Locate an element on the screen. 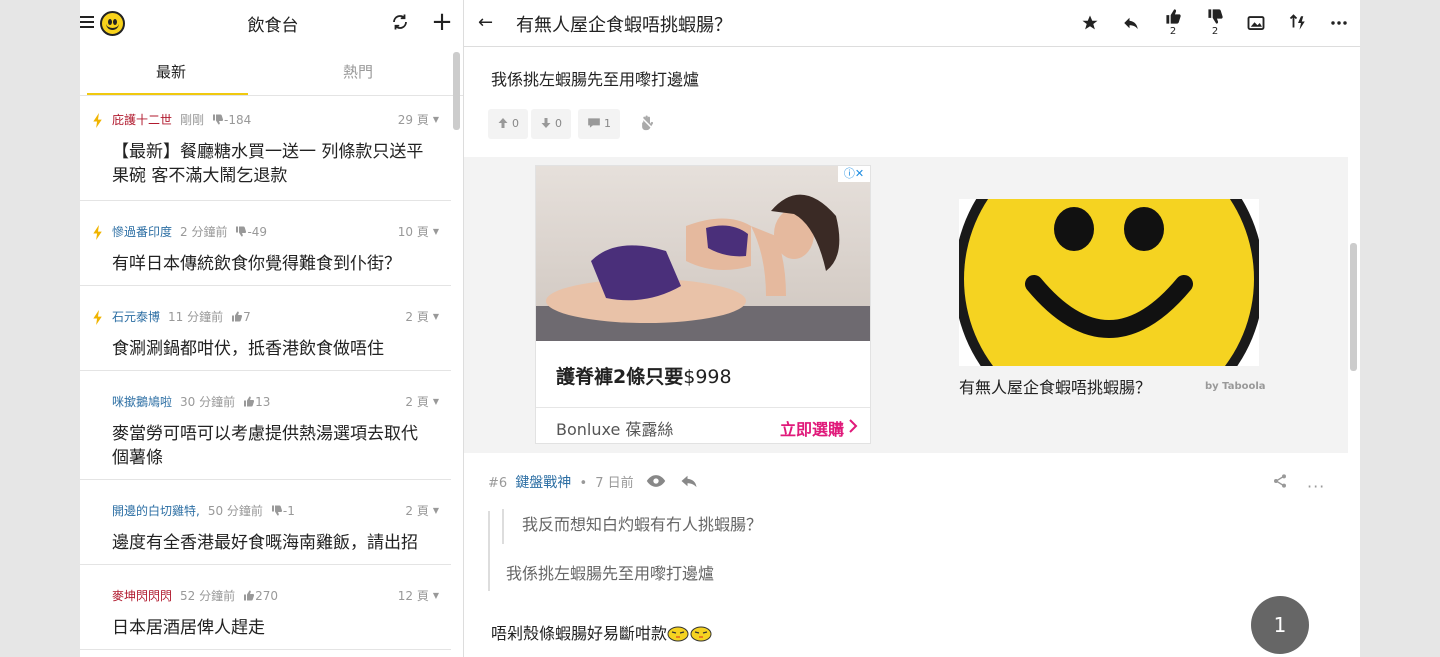 The height and width of the screenshot is (657, 1440). ad-cta-button: 立即選購 is located at coordinates (812, 428).